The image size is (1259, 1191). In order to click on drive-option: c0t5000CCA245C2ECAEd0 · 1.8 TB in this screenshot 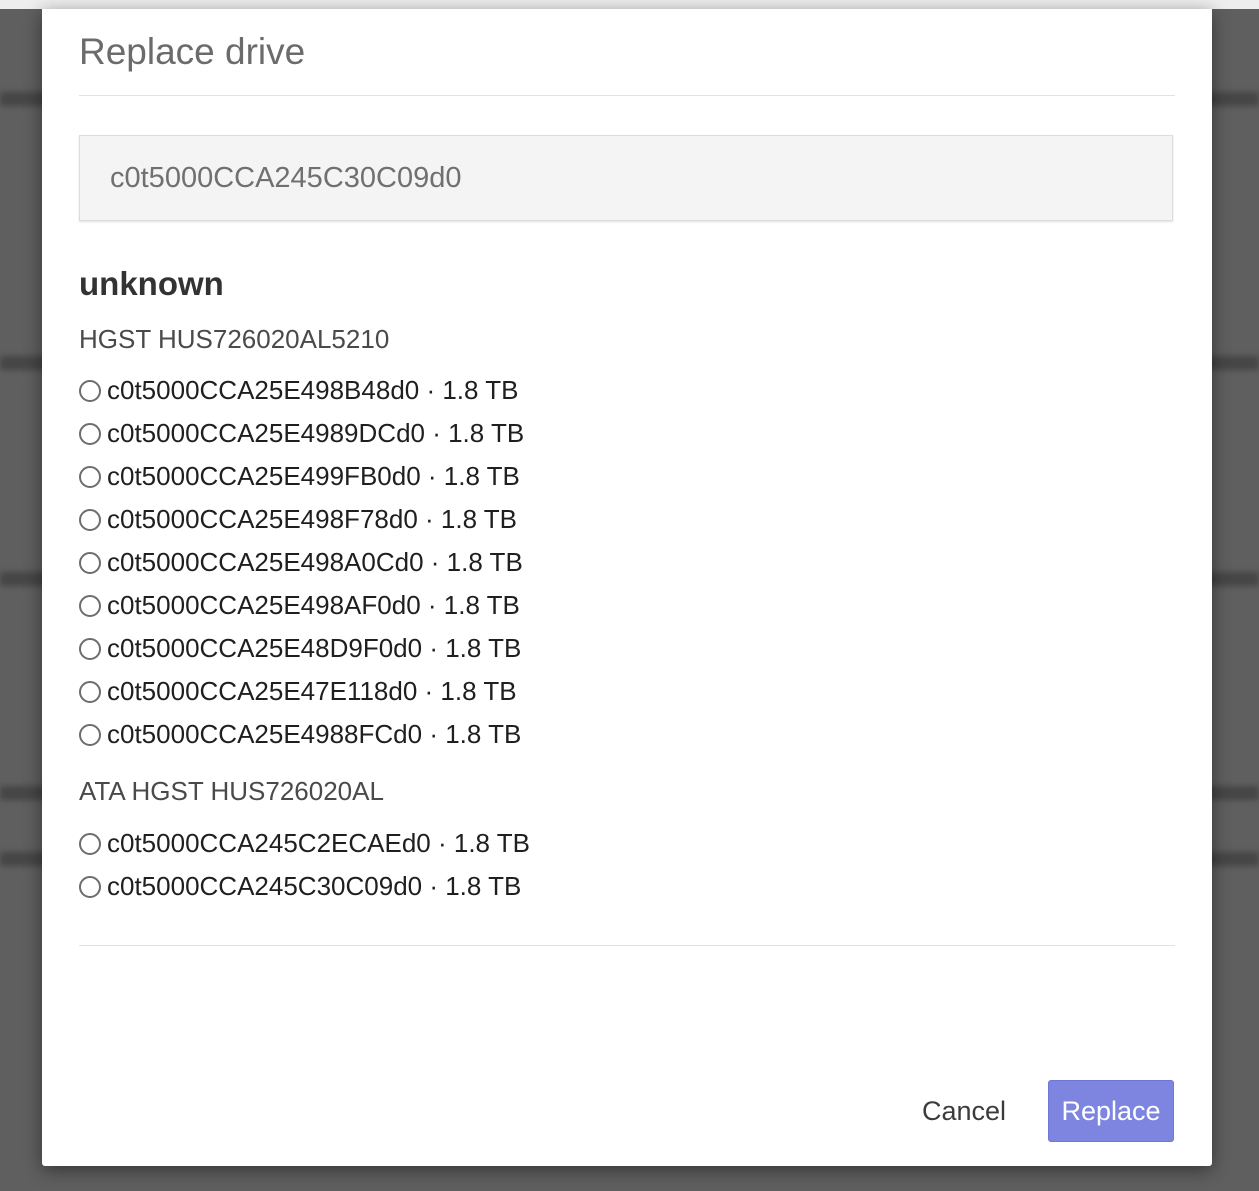, I will do `click(304, 843)`.